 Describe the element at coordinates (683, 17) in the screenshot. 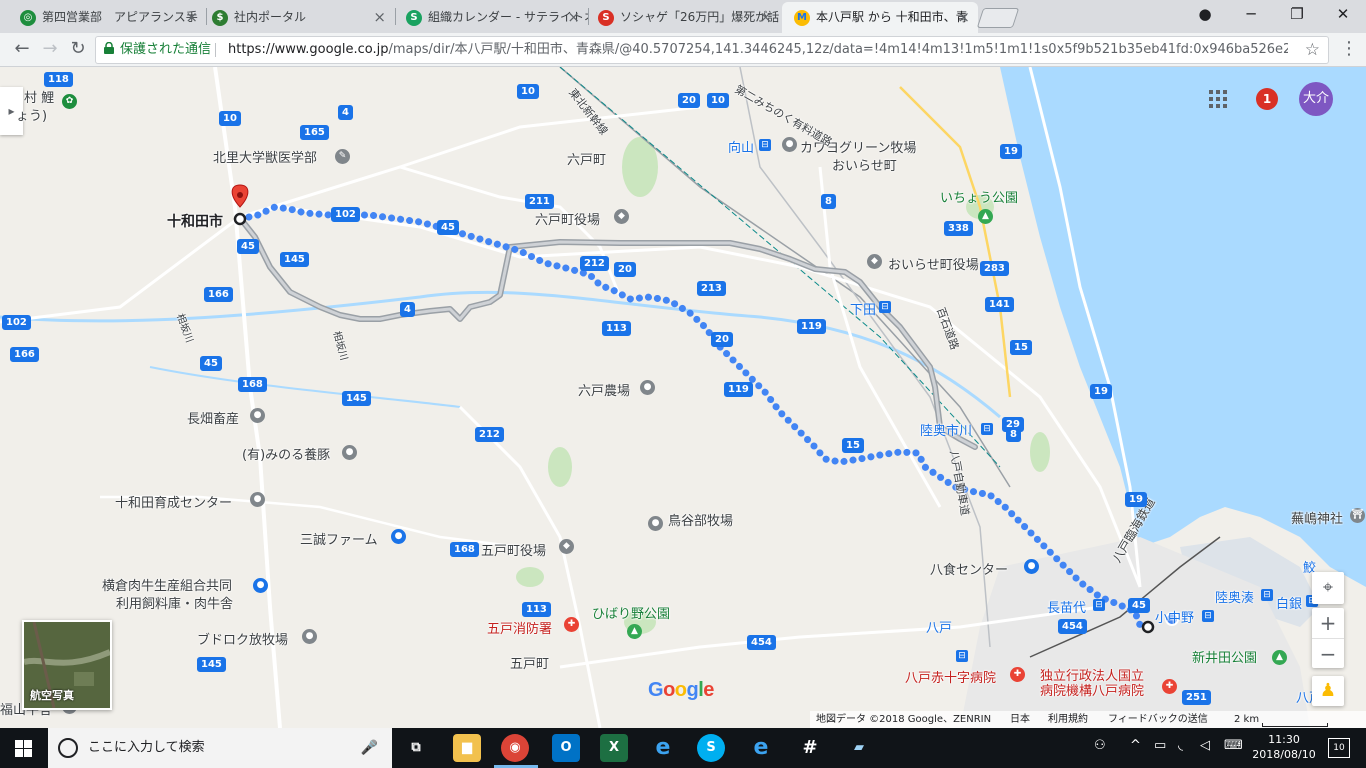

I see `browser-tab: S ソシャゲ「26万円」爆死が話 ×` at that location.